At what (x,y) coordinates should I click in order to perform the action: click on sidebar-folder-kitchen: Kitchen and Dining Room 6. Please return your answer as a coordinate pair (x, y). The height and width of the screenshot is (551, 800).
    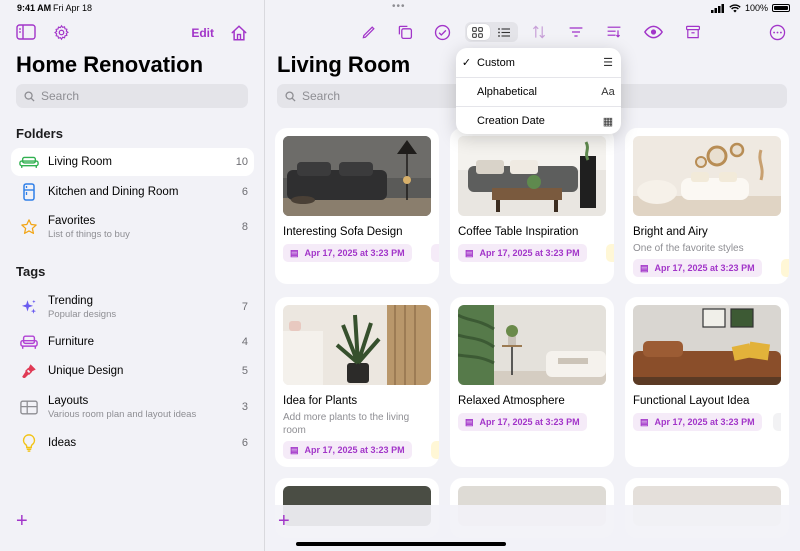
    Looking at the image, I should click on (132, 192).